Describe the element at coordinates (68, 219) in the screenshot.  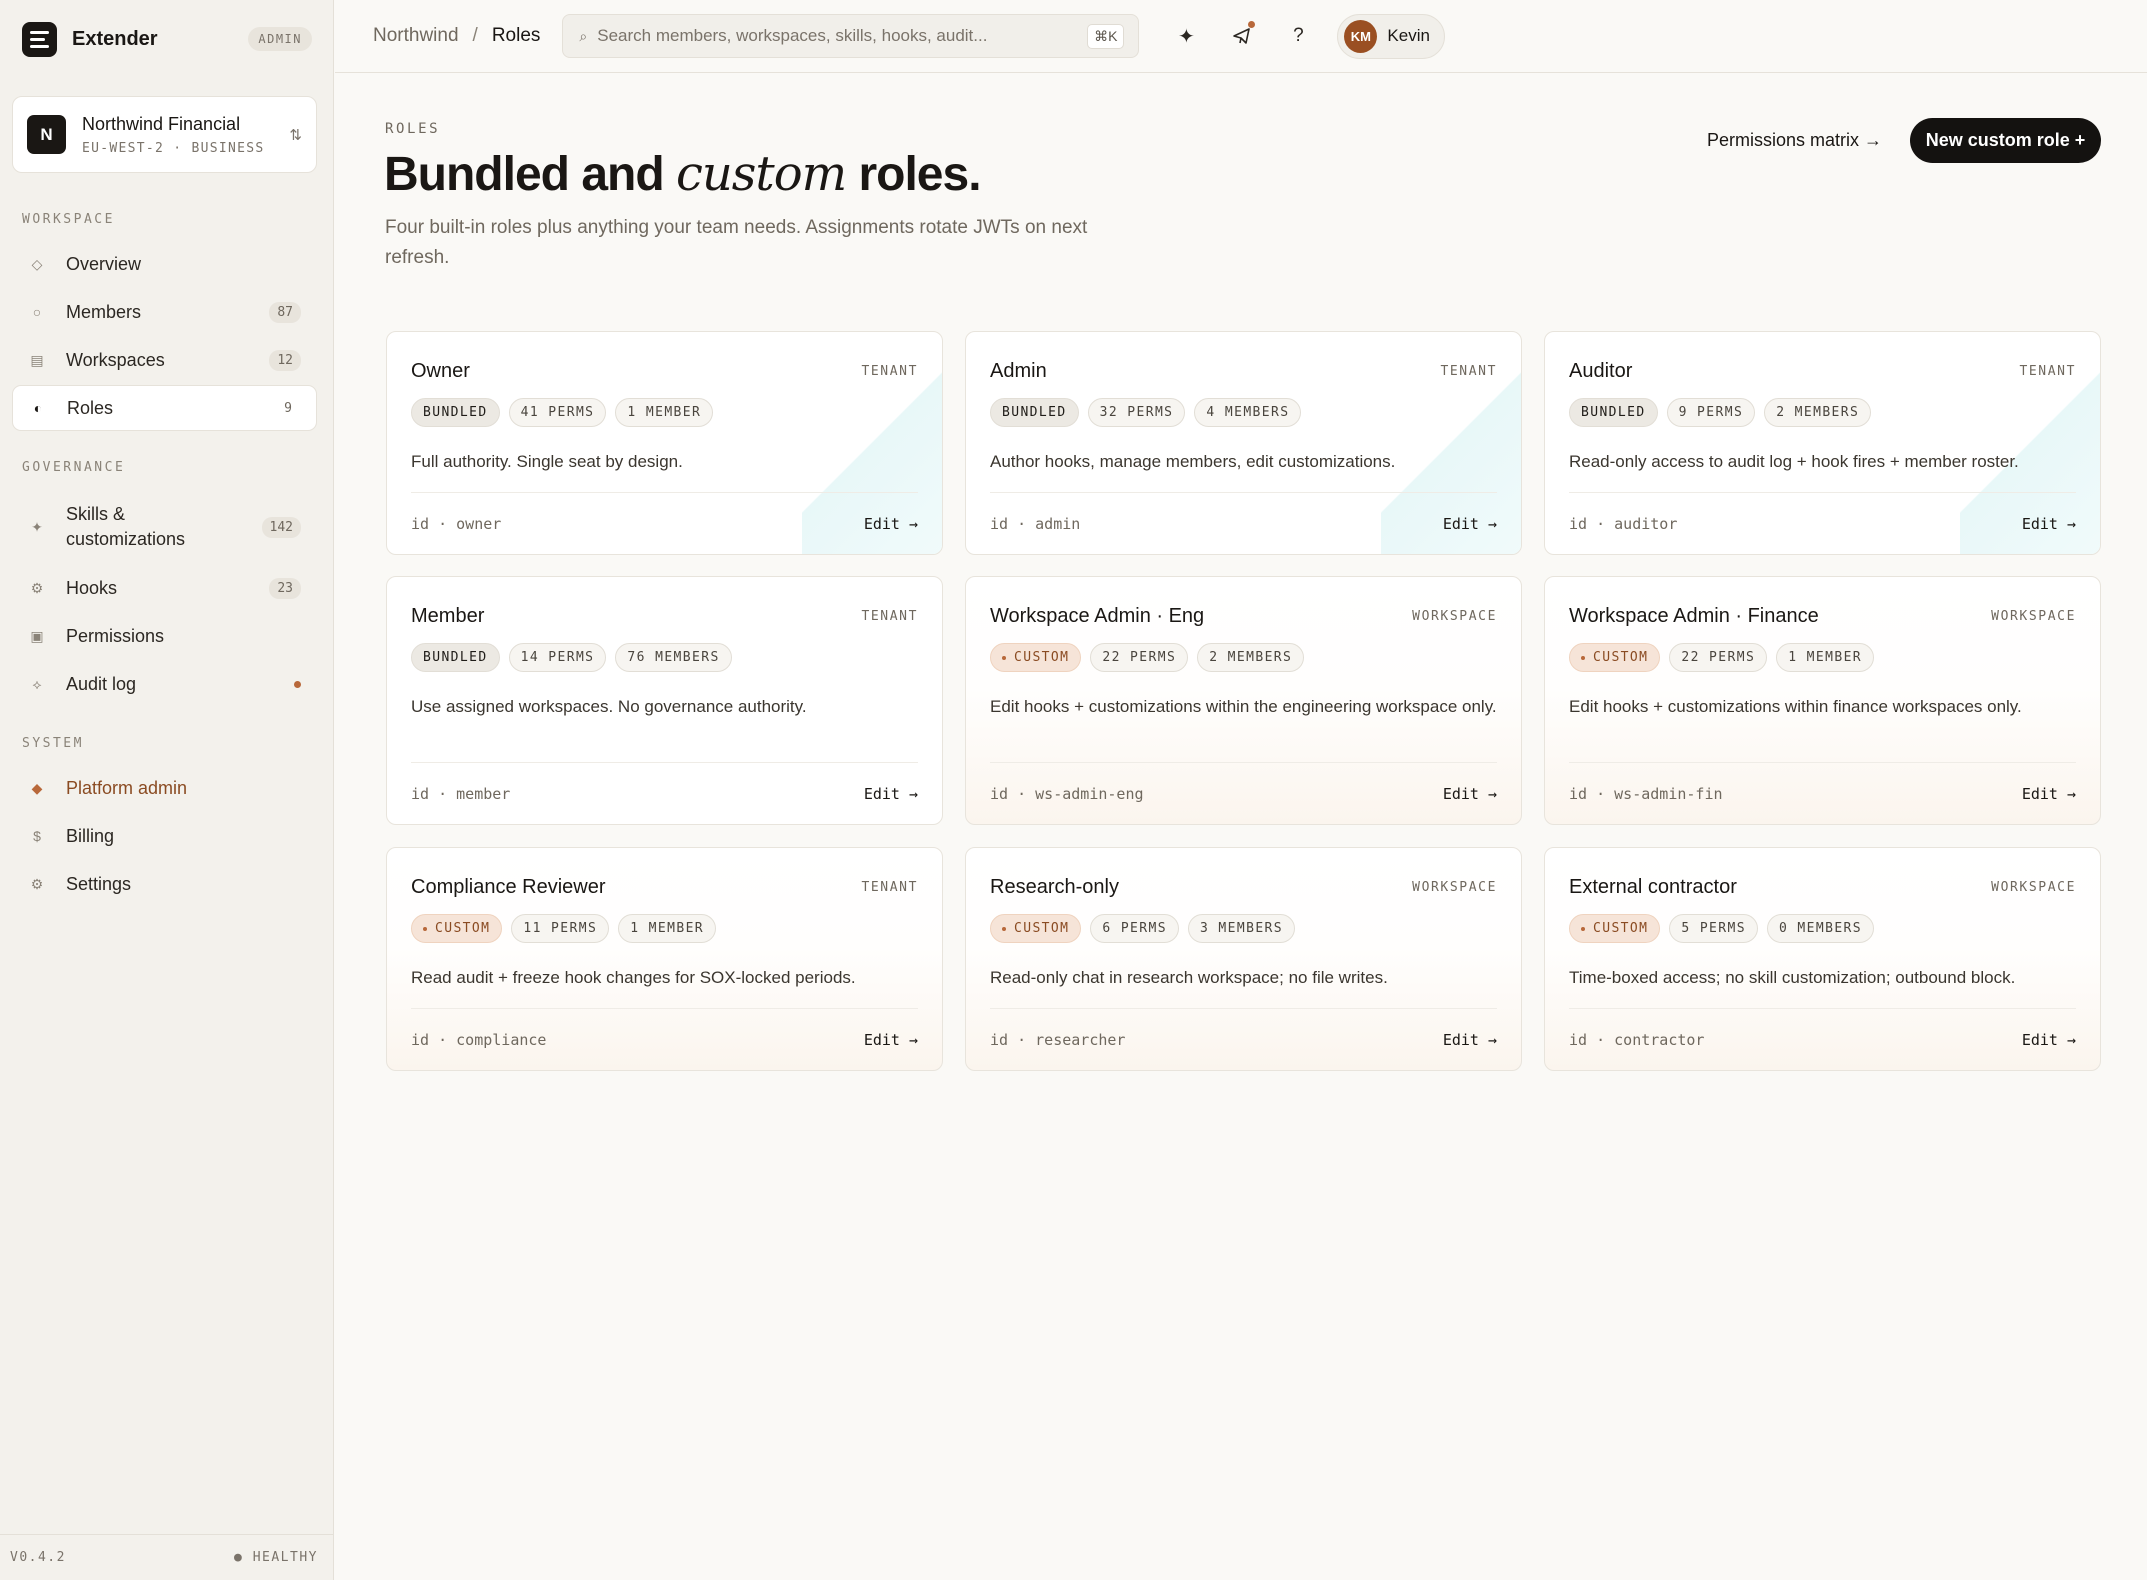
I see `section-label-workspace: WORKSPACE` at that location.